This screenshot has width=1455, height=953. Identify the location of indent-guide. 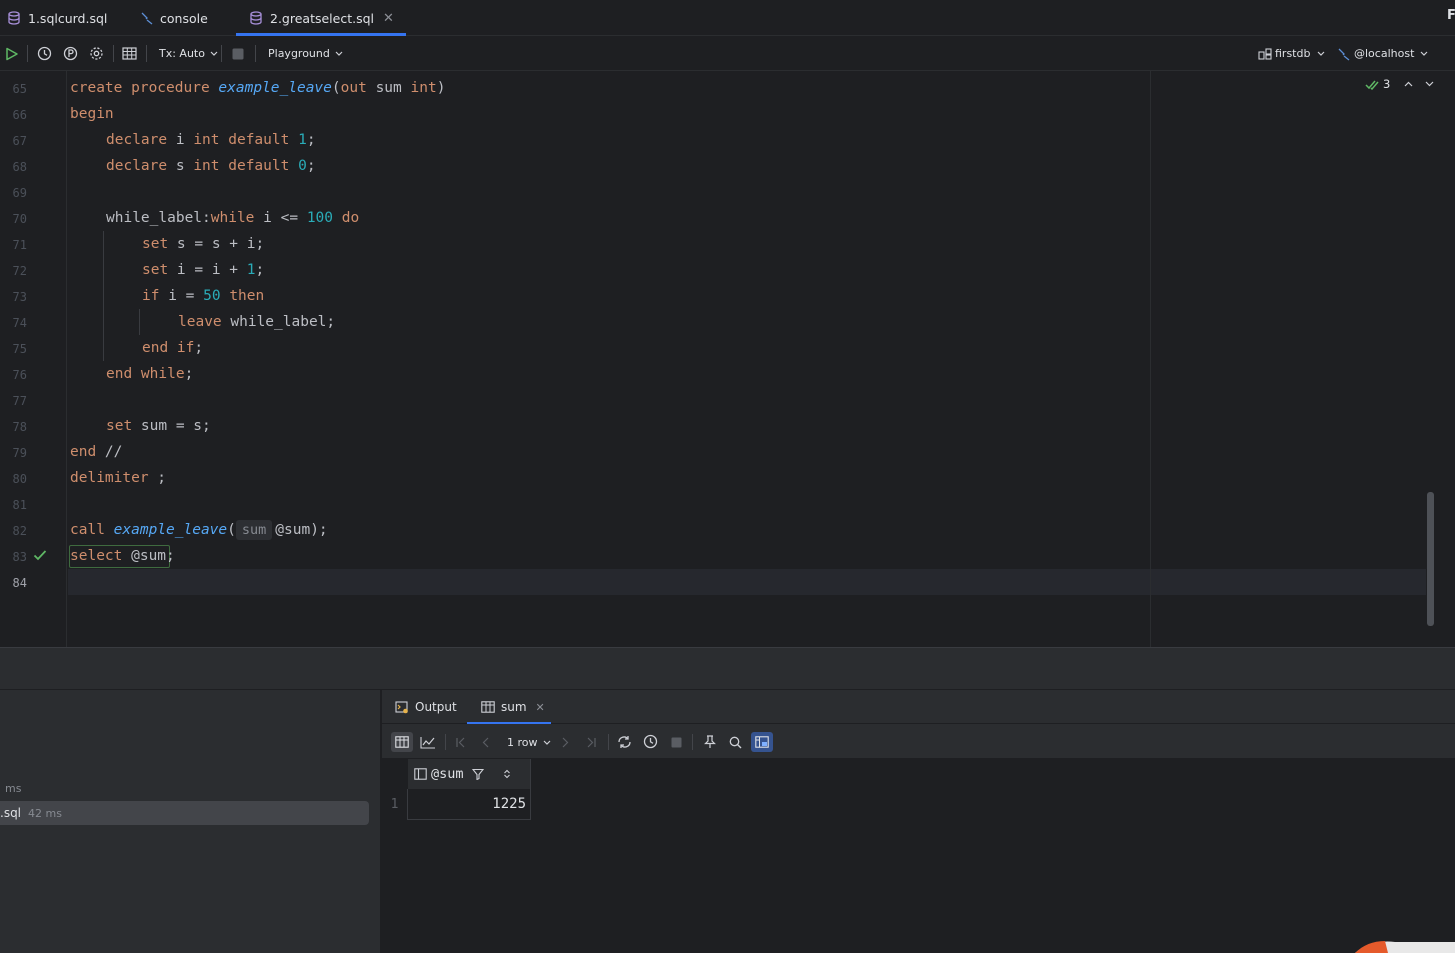
(139, 322).